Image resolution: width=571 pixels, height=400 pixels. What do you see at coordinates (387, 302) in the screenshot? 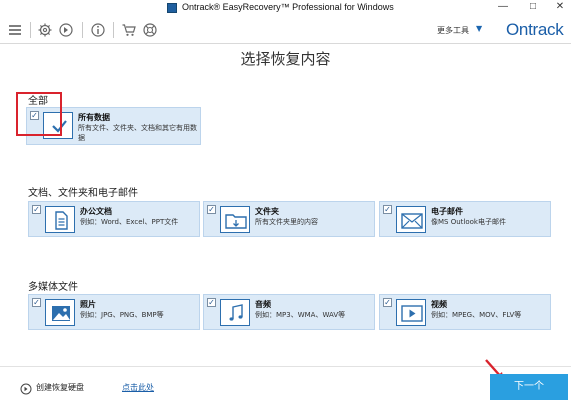
I see `checkbox-video: ✓` at bounding box center [387, 302].